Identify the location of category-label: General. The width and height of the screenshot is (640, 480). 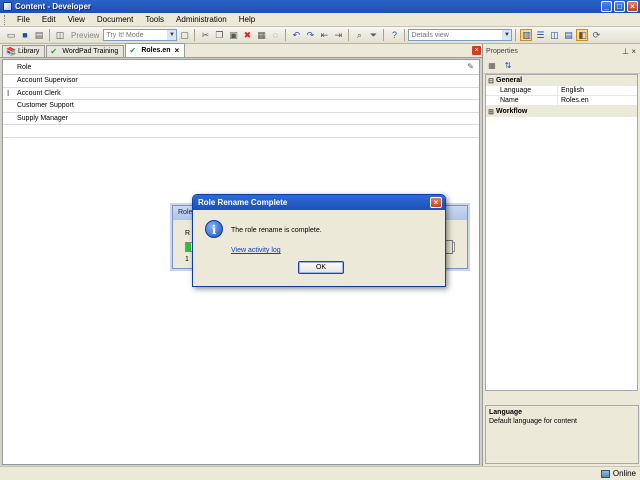
(509, 80).